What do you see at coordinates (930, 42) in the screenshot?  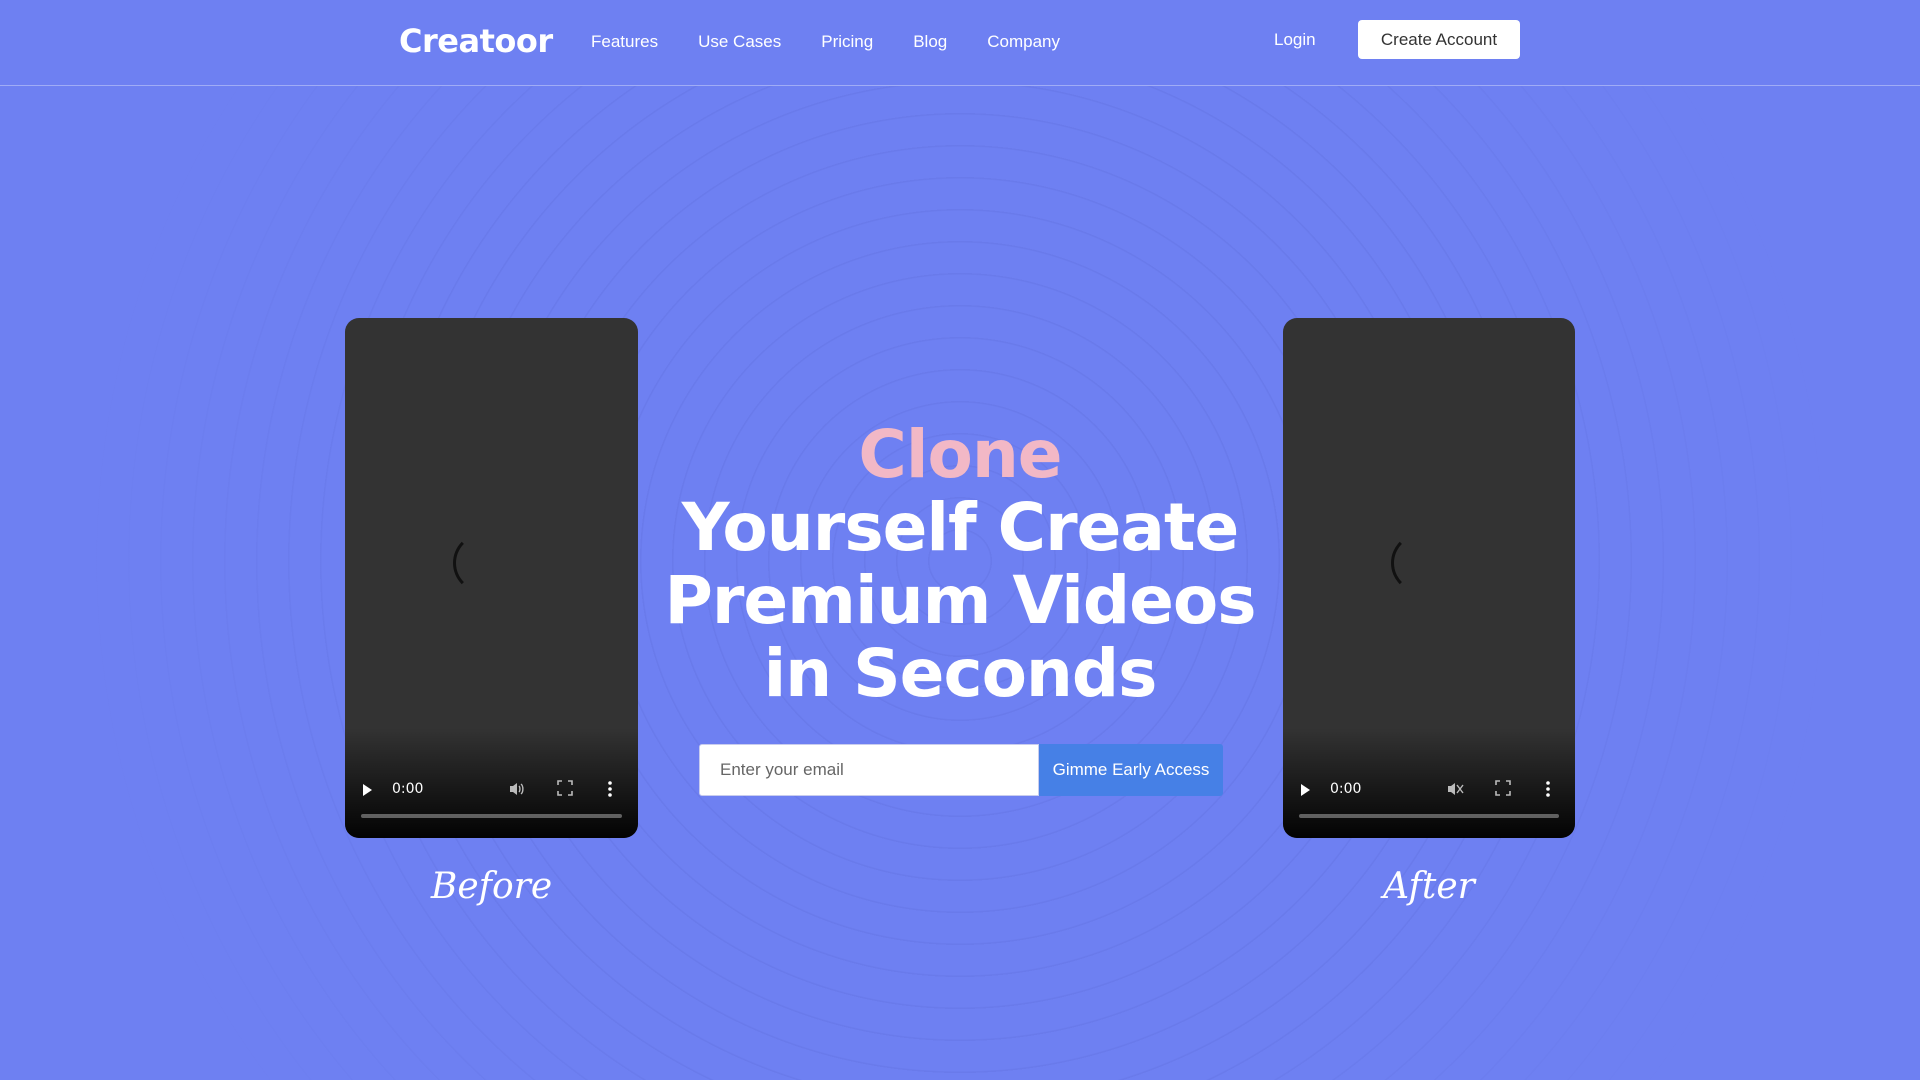 I see `nav-blog: Blog` at bounding box center [930, 42].